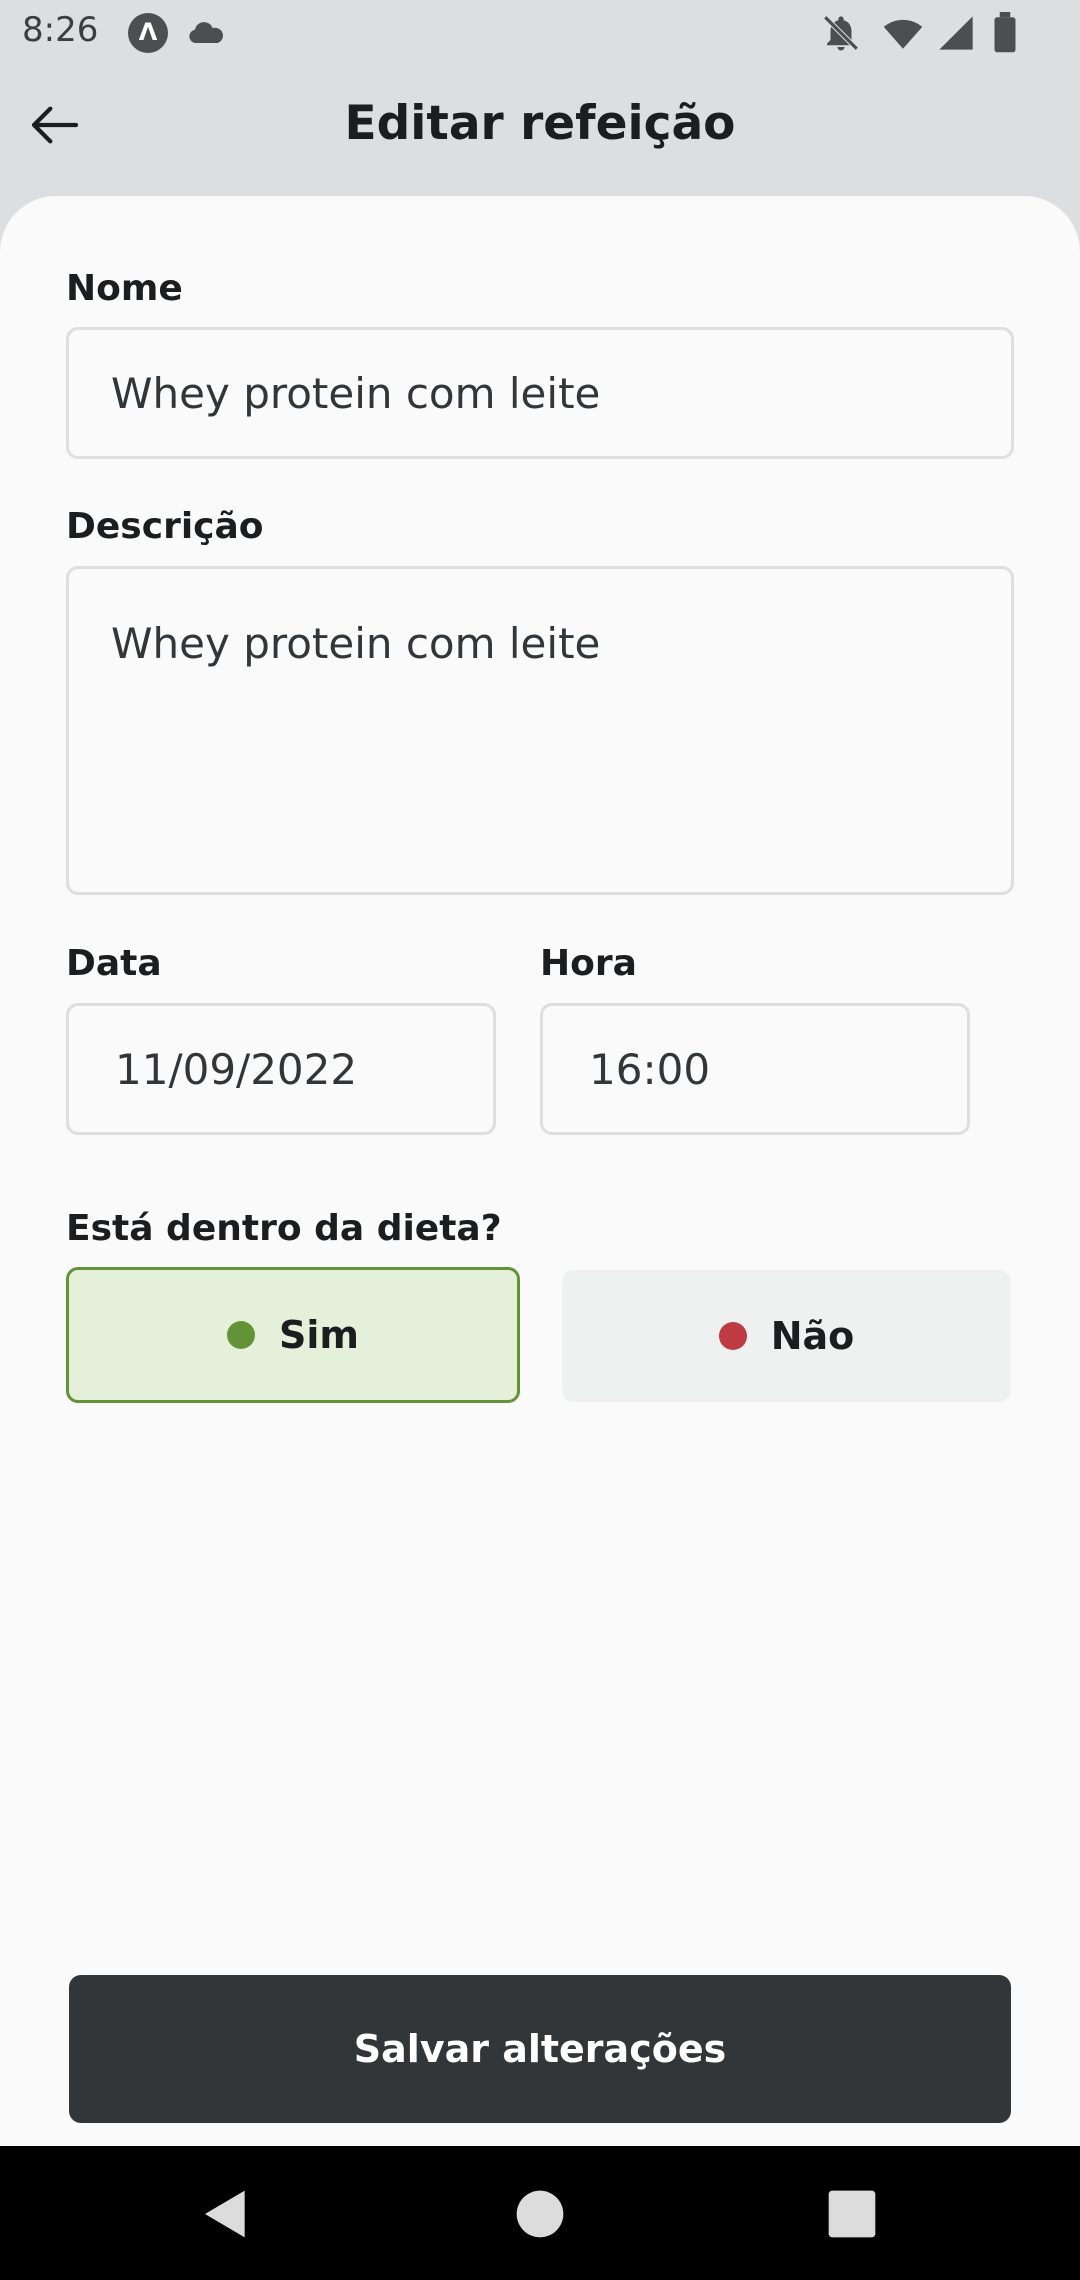  What do you see at coordinates (1005, 35) in the screenshot?
I see `battery-icon` at bounding box center [1005, 35].